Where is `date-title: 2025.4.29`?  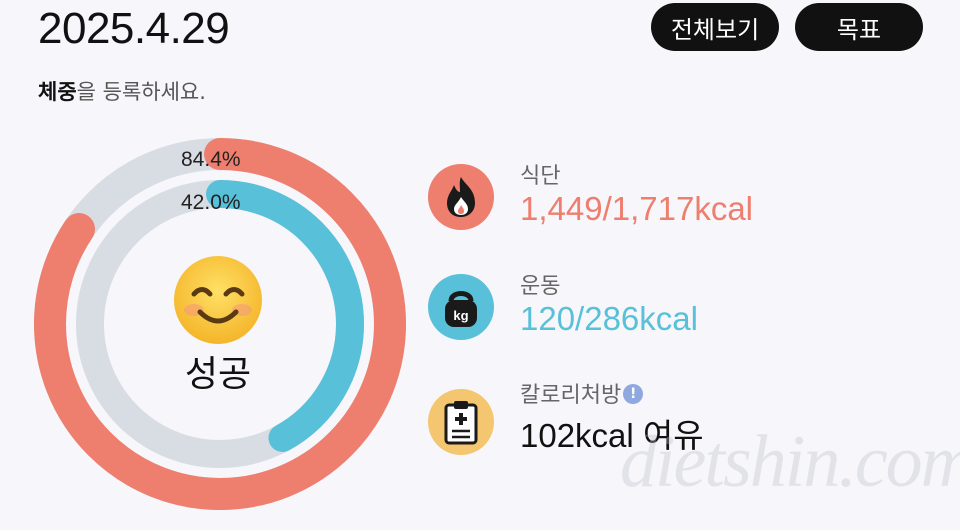 date-title: 2025.4.29 is located at coordinates (134, 28).